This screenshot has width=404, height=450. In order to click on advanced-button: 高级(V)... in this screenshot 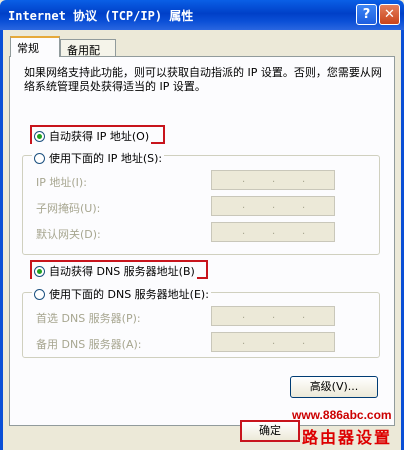, I will do `click(334, 387)`.